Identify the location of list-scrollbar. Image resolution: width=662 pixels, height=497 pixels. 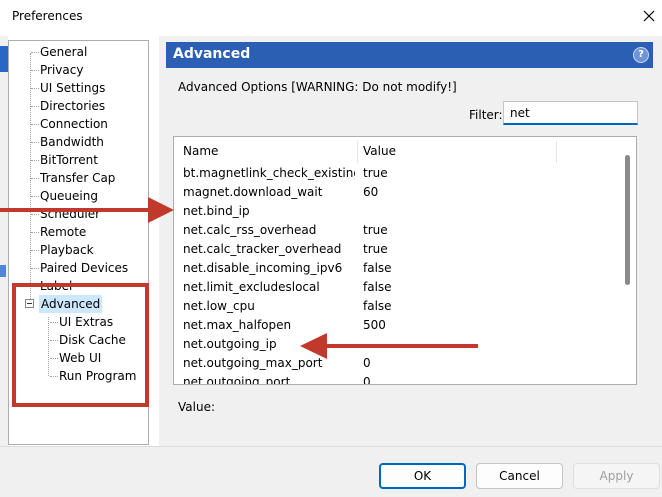
(627, 220).